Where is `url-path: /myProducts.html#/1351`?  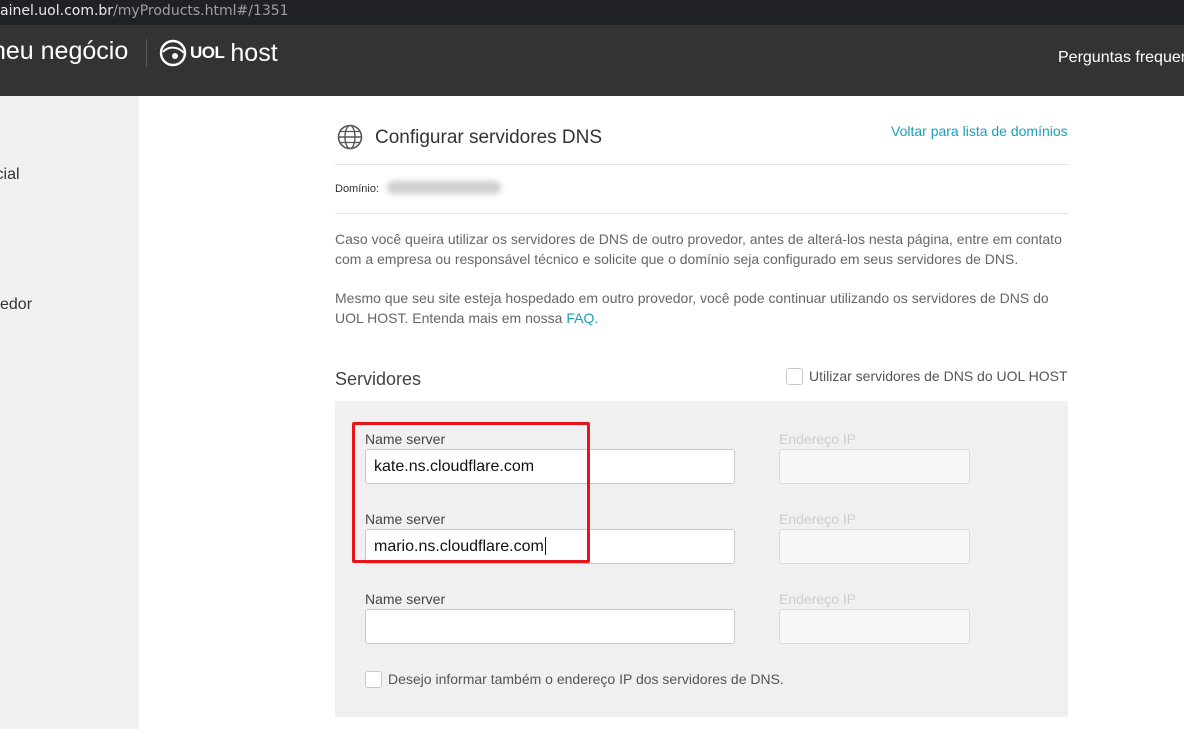 url-path: /myProducts.html#/1351 is located at coordinates (201, 11).